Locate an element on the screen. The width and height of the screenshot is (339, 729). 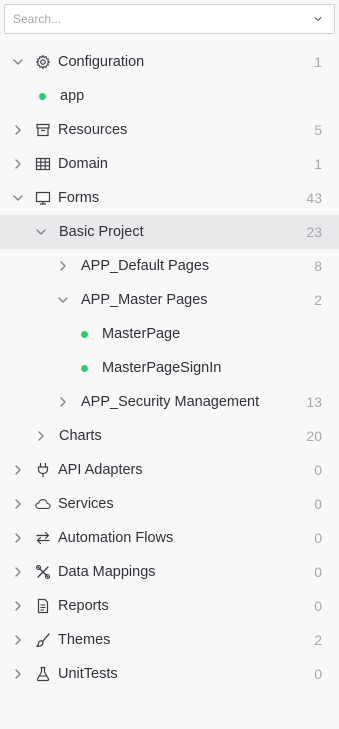
brush-icon is located at coordinates (43, 640).